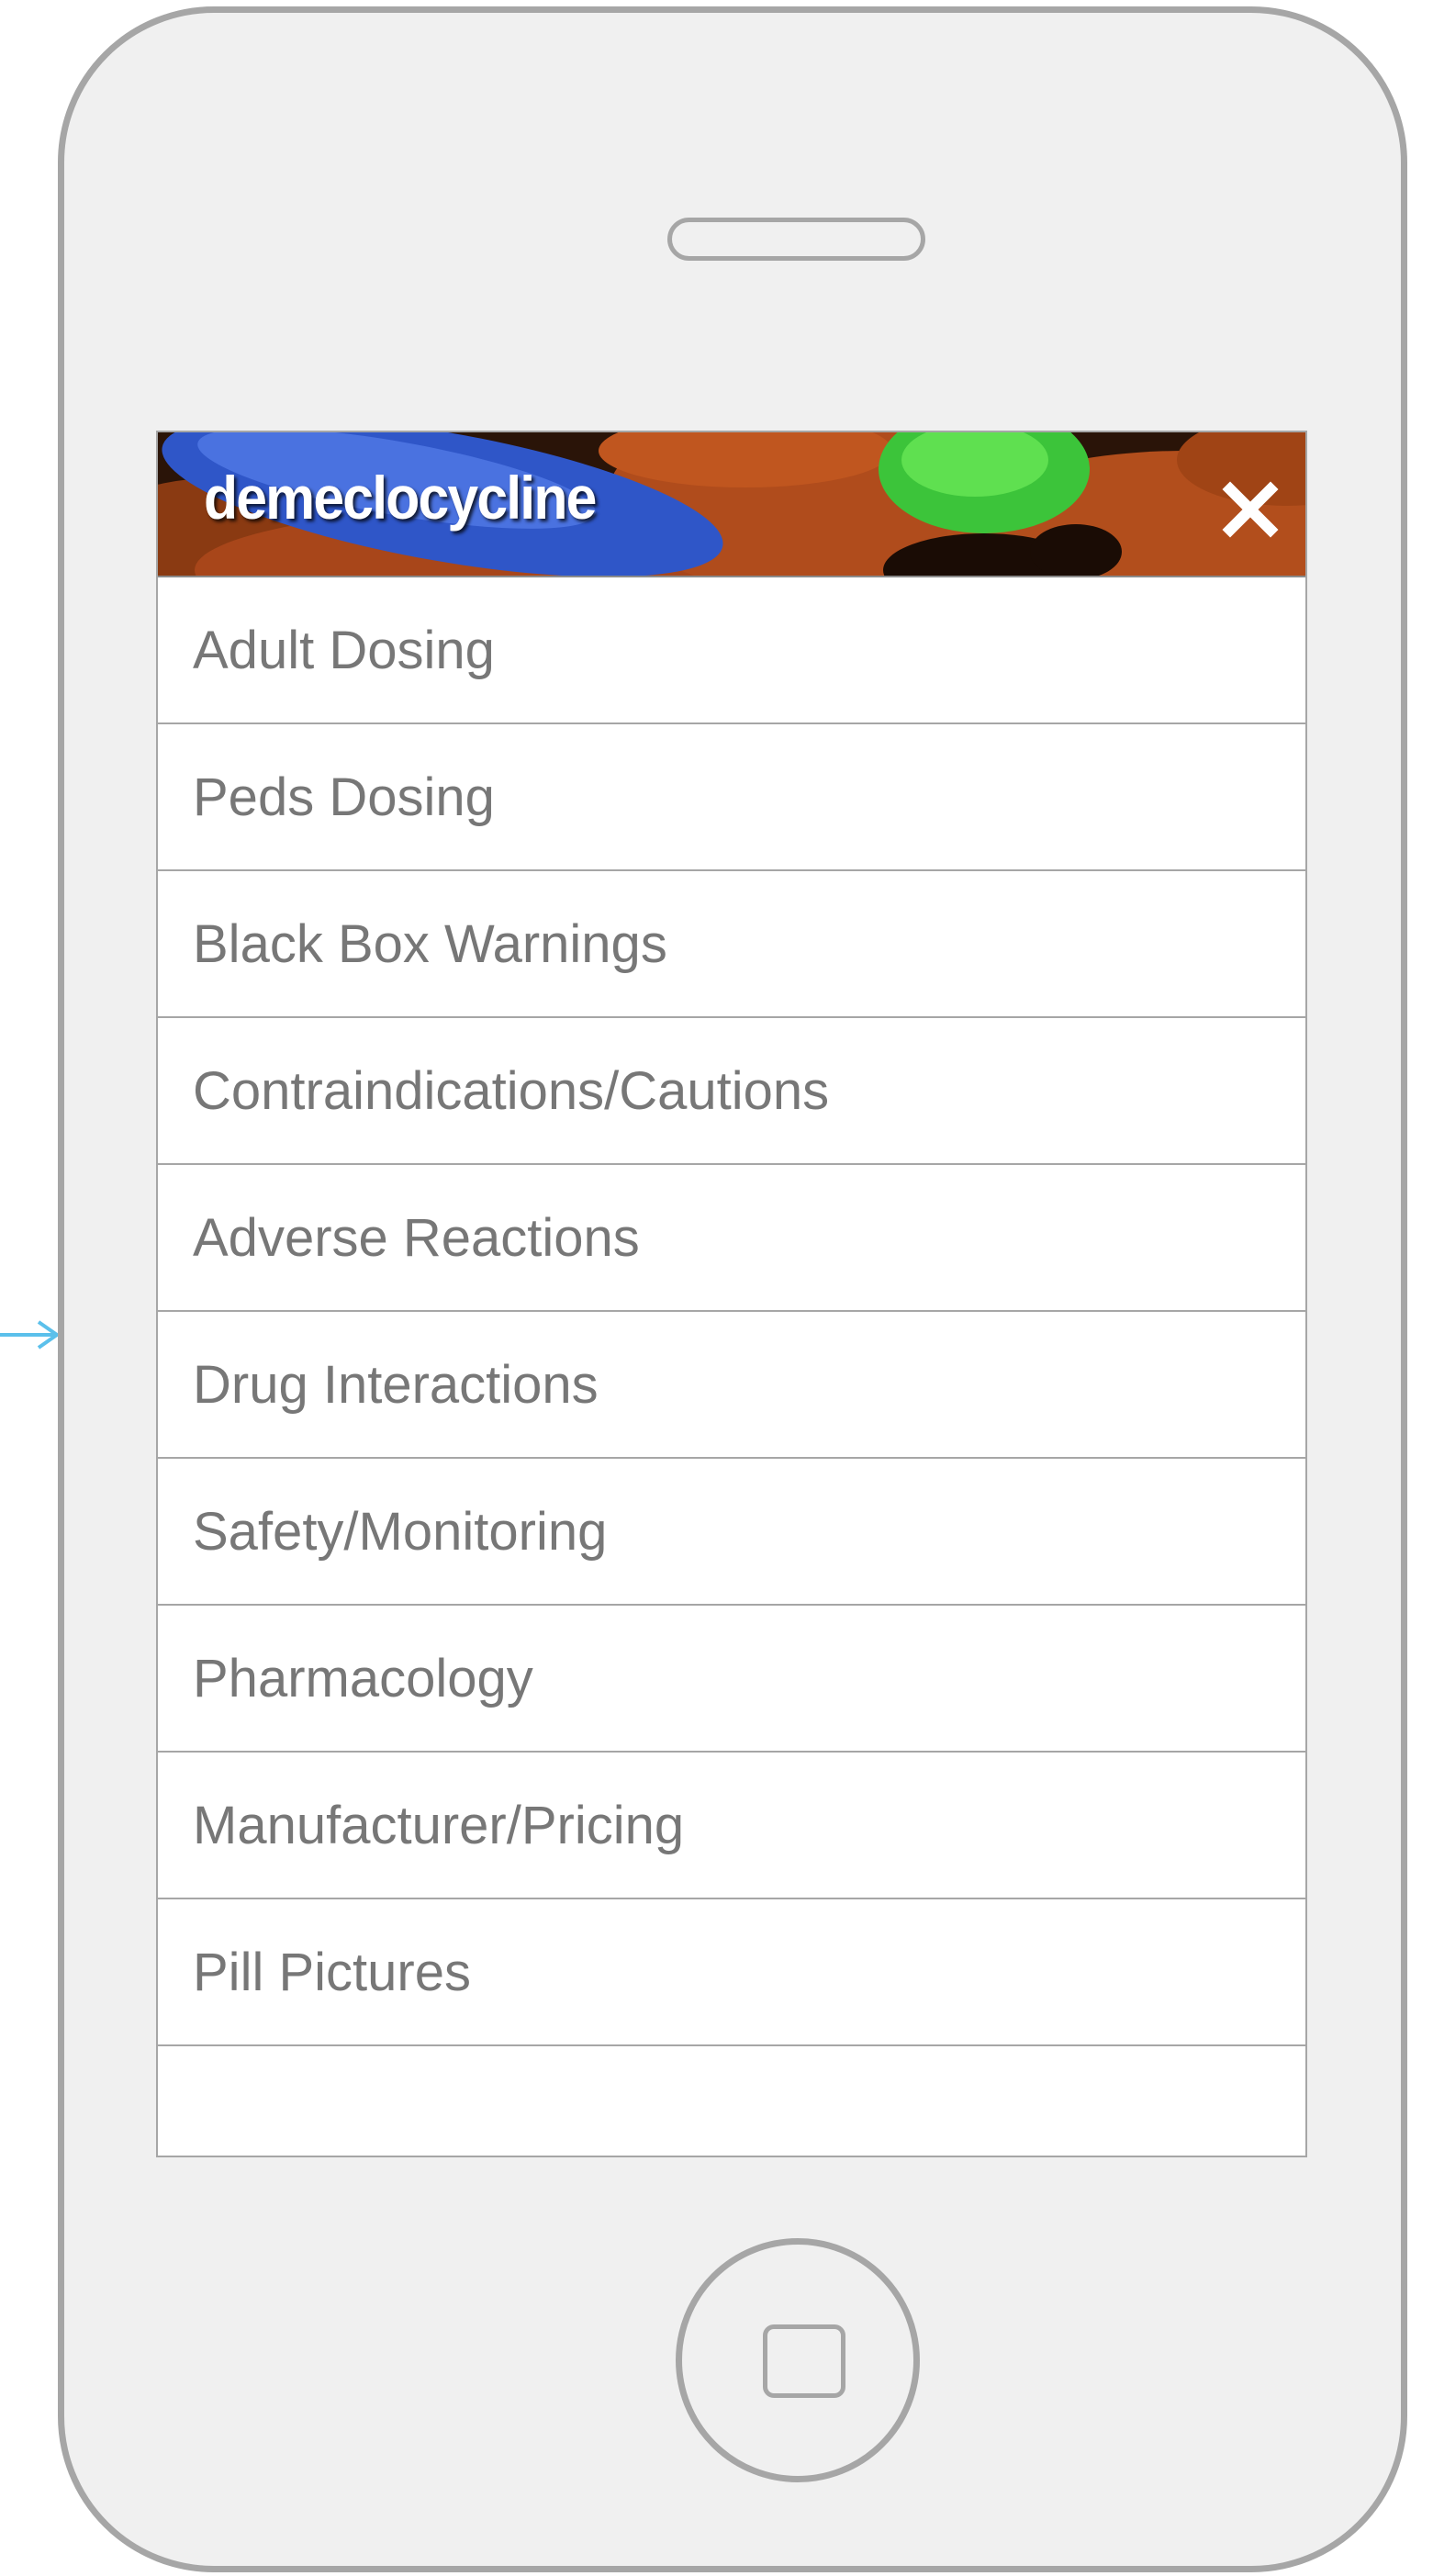  What do you see at coordinates (731, 1238) in the screenshot?
I see `menu-item-adverse-reactions: Adverse Reactions` at bounding box center [731, 1238].